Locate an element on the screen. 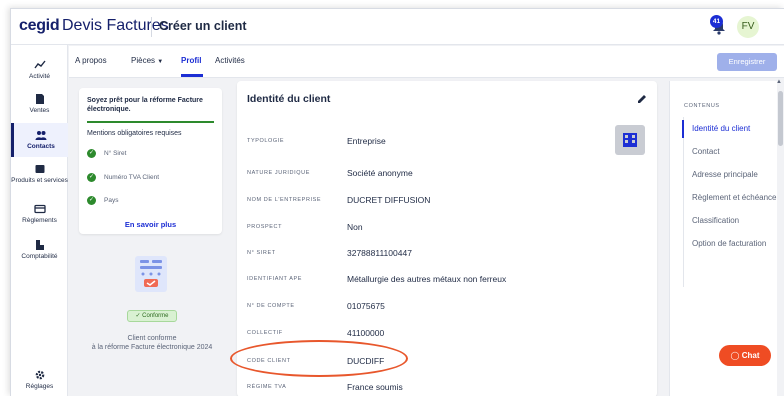 The image size is (784, 396). contents-heading: CONTENUS is located at coordinates (702, 106).